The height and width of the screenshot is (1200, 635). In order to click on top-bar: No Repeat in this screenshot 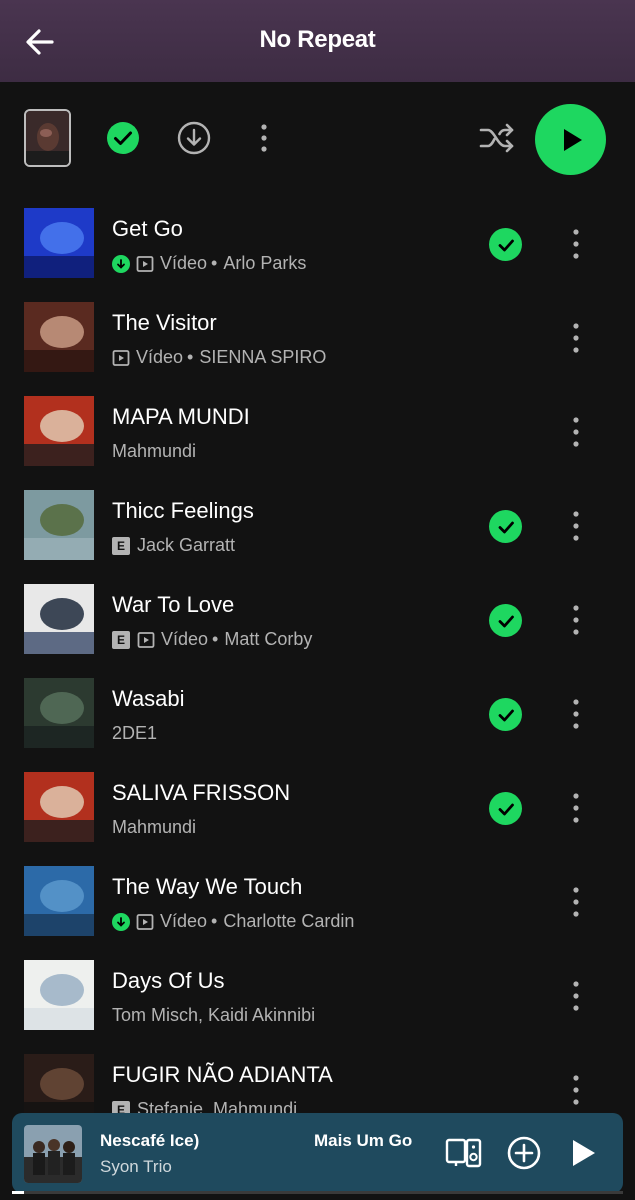, I will do `click(317, 41)`.